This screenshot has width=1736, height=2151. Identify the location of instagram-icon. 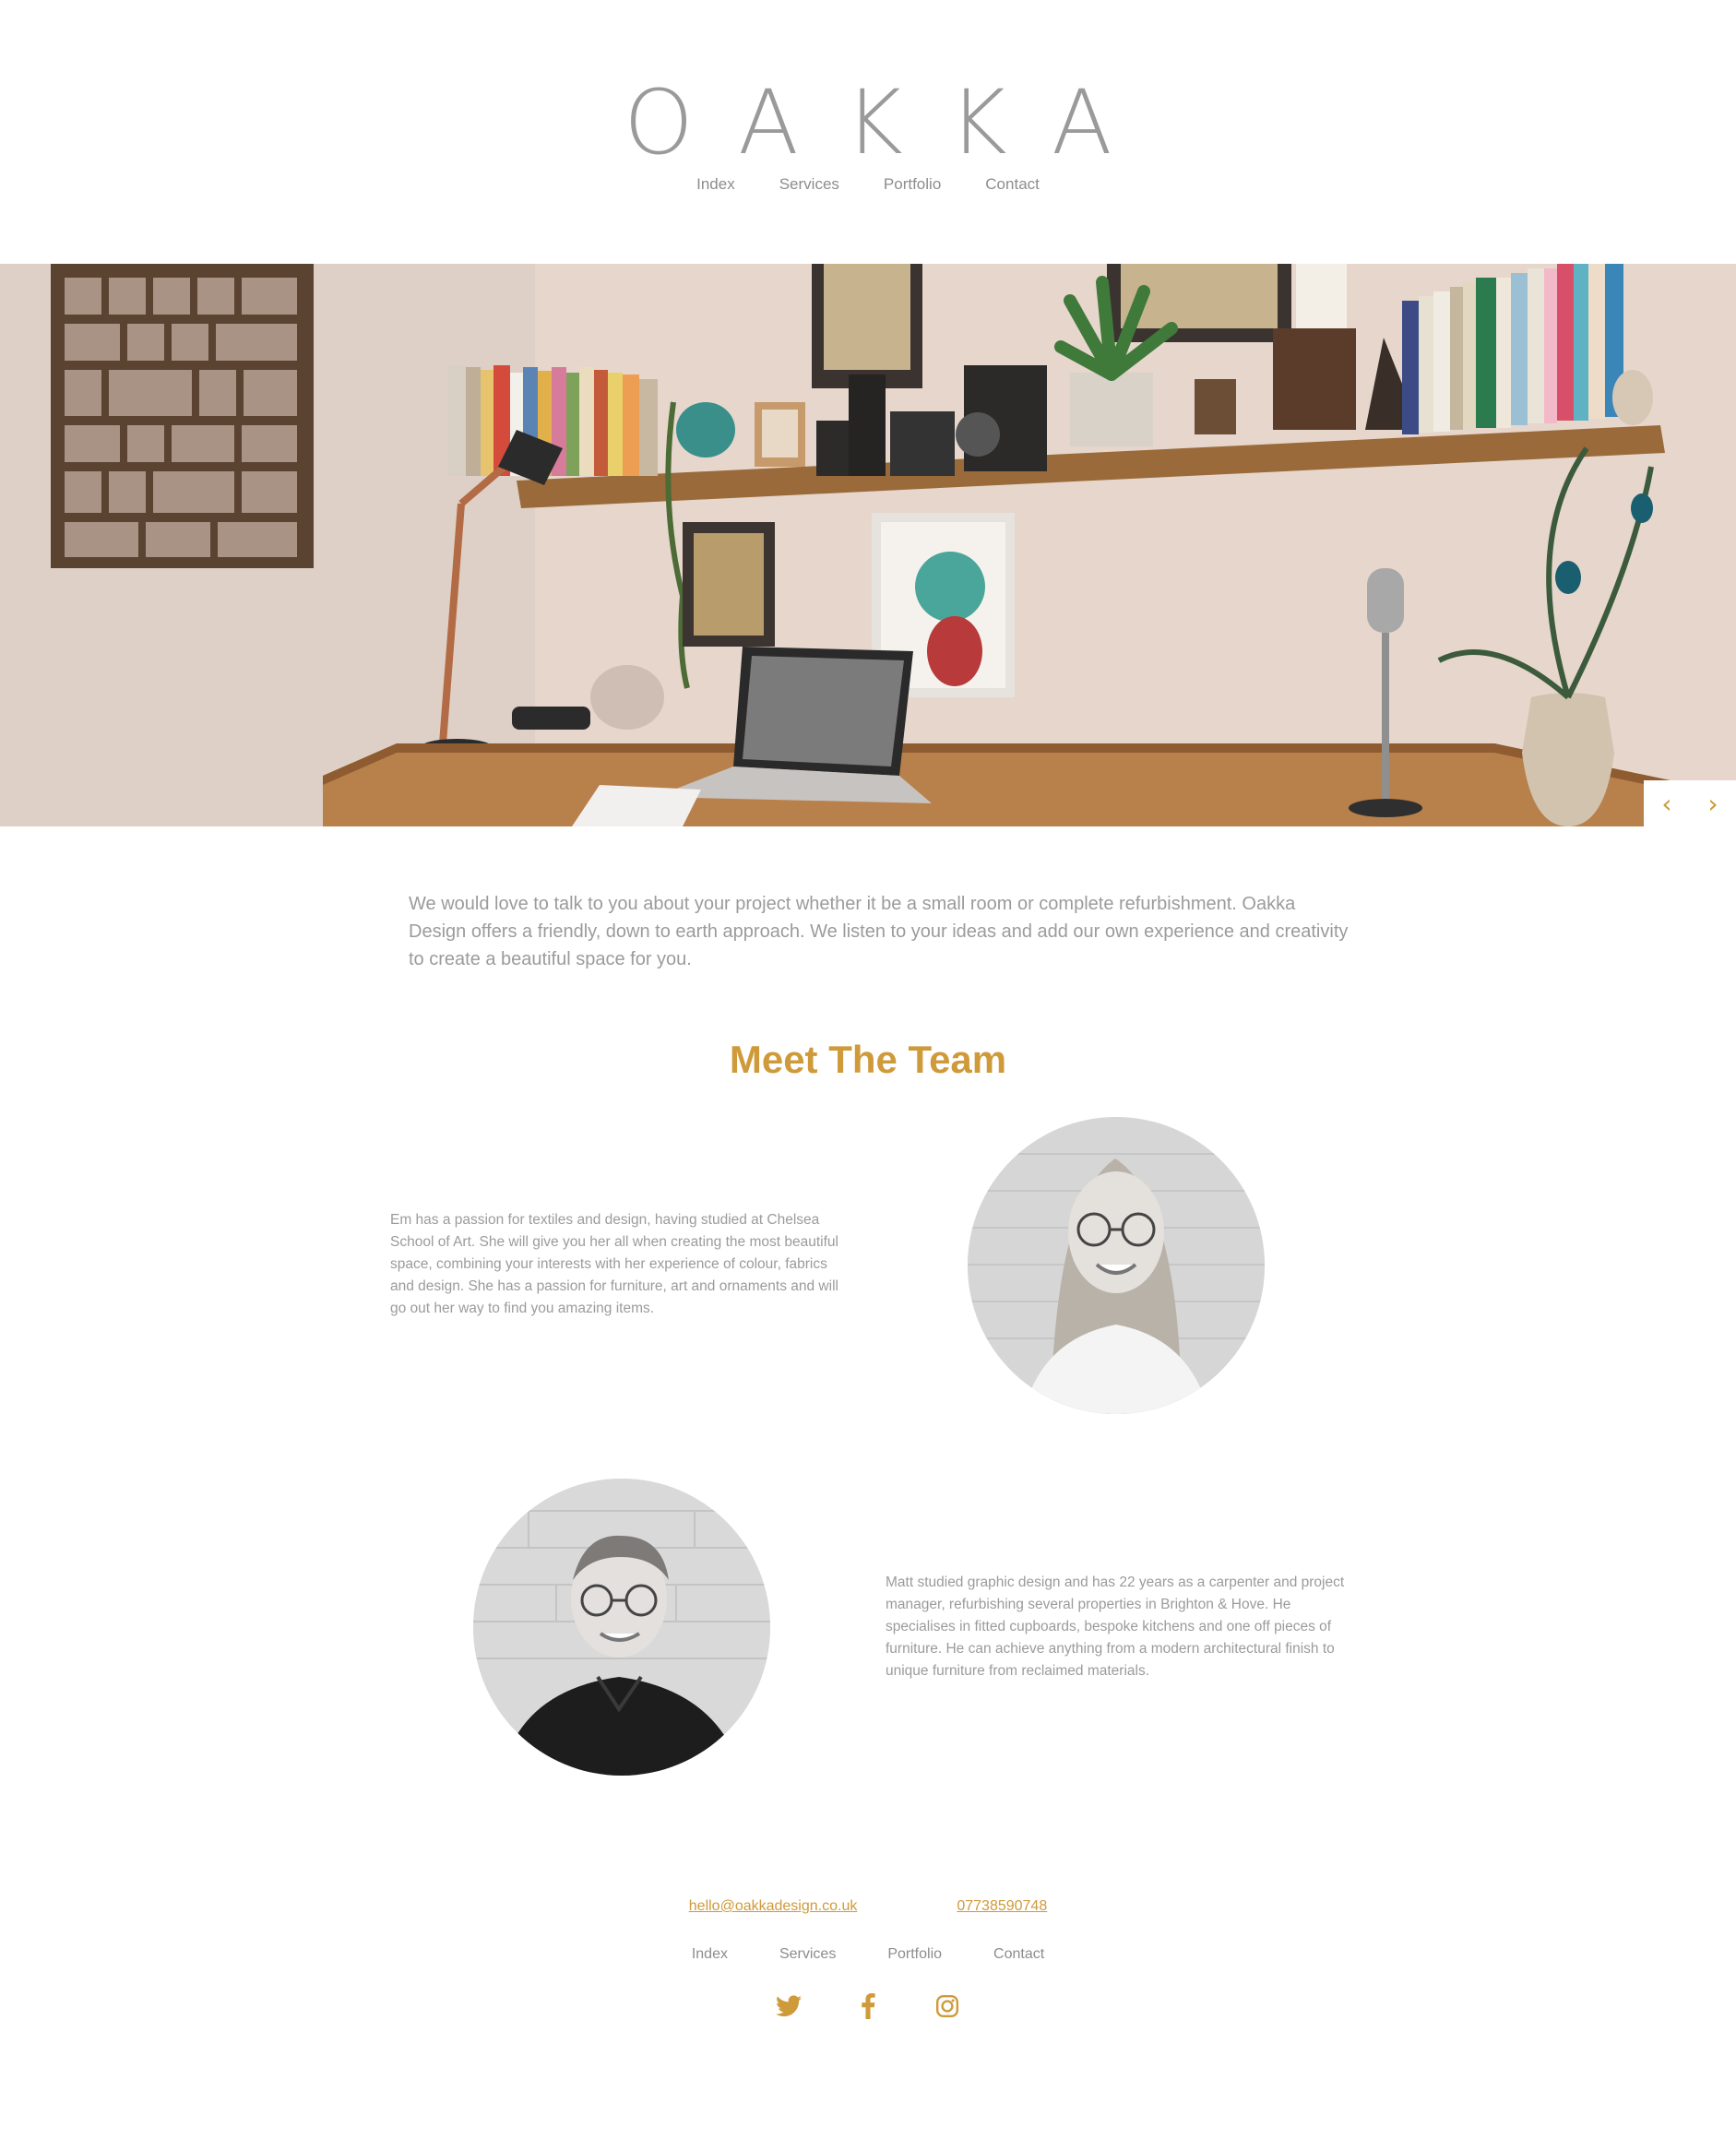
(947, 2006).